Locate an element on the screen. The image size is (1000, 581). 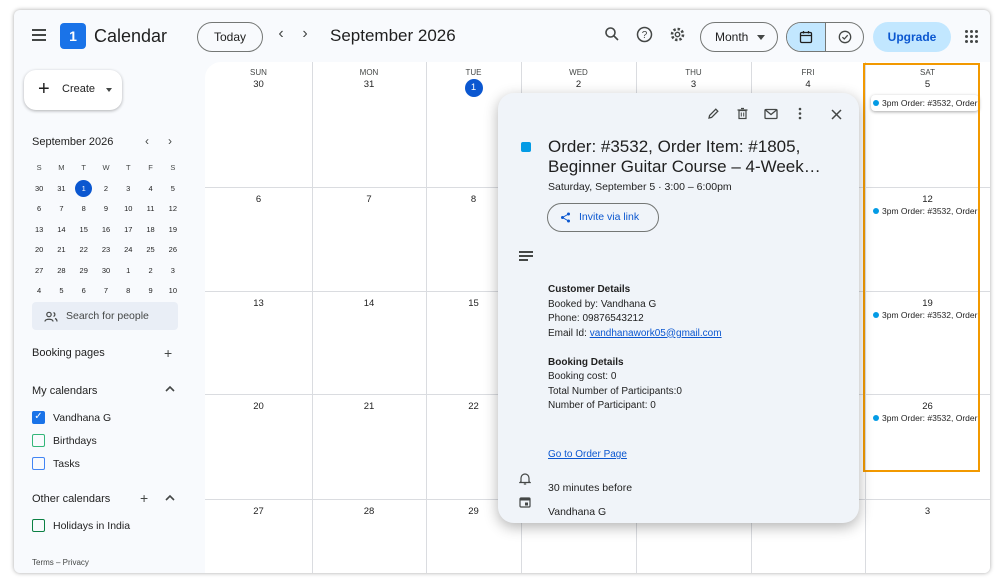
settings-gear-icon is located at coordinates (677, 36).